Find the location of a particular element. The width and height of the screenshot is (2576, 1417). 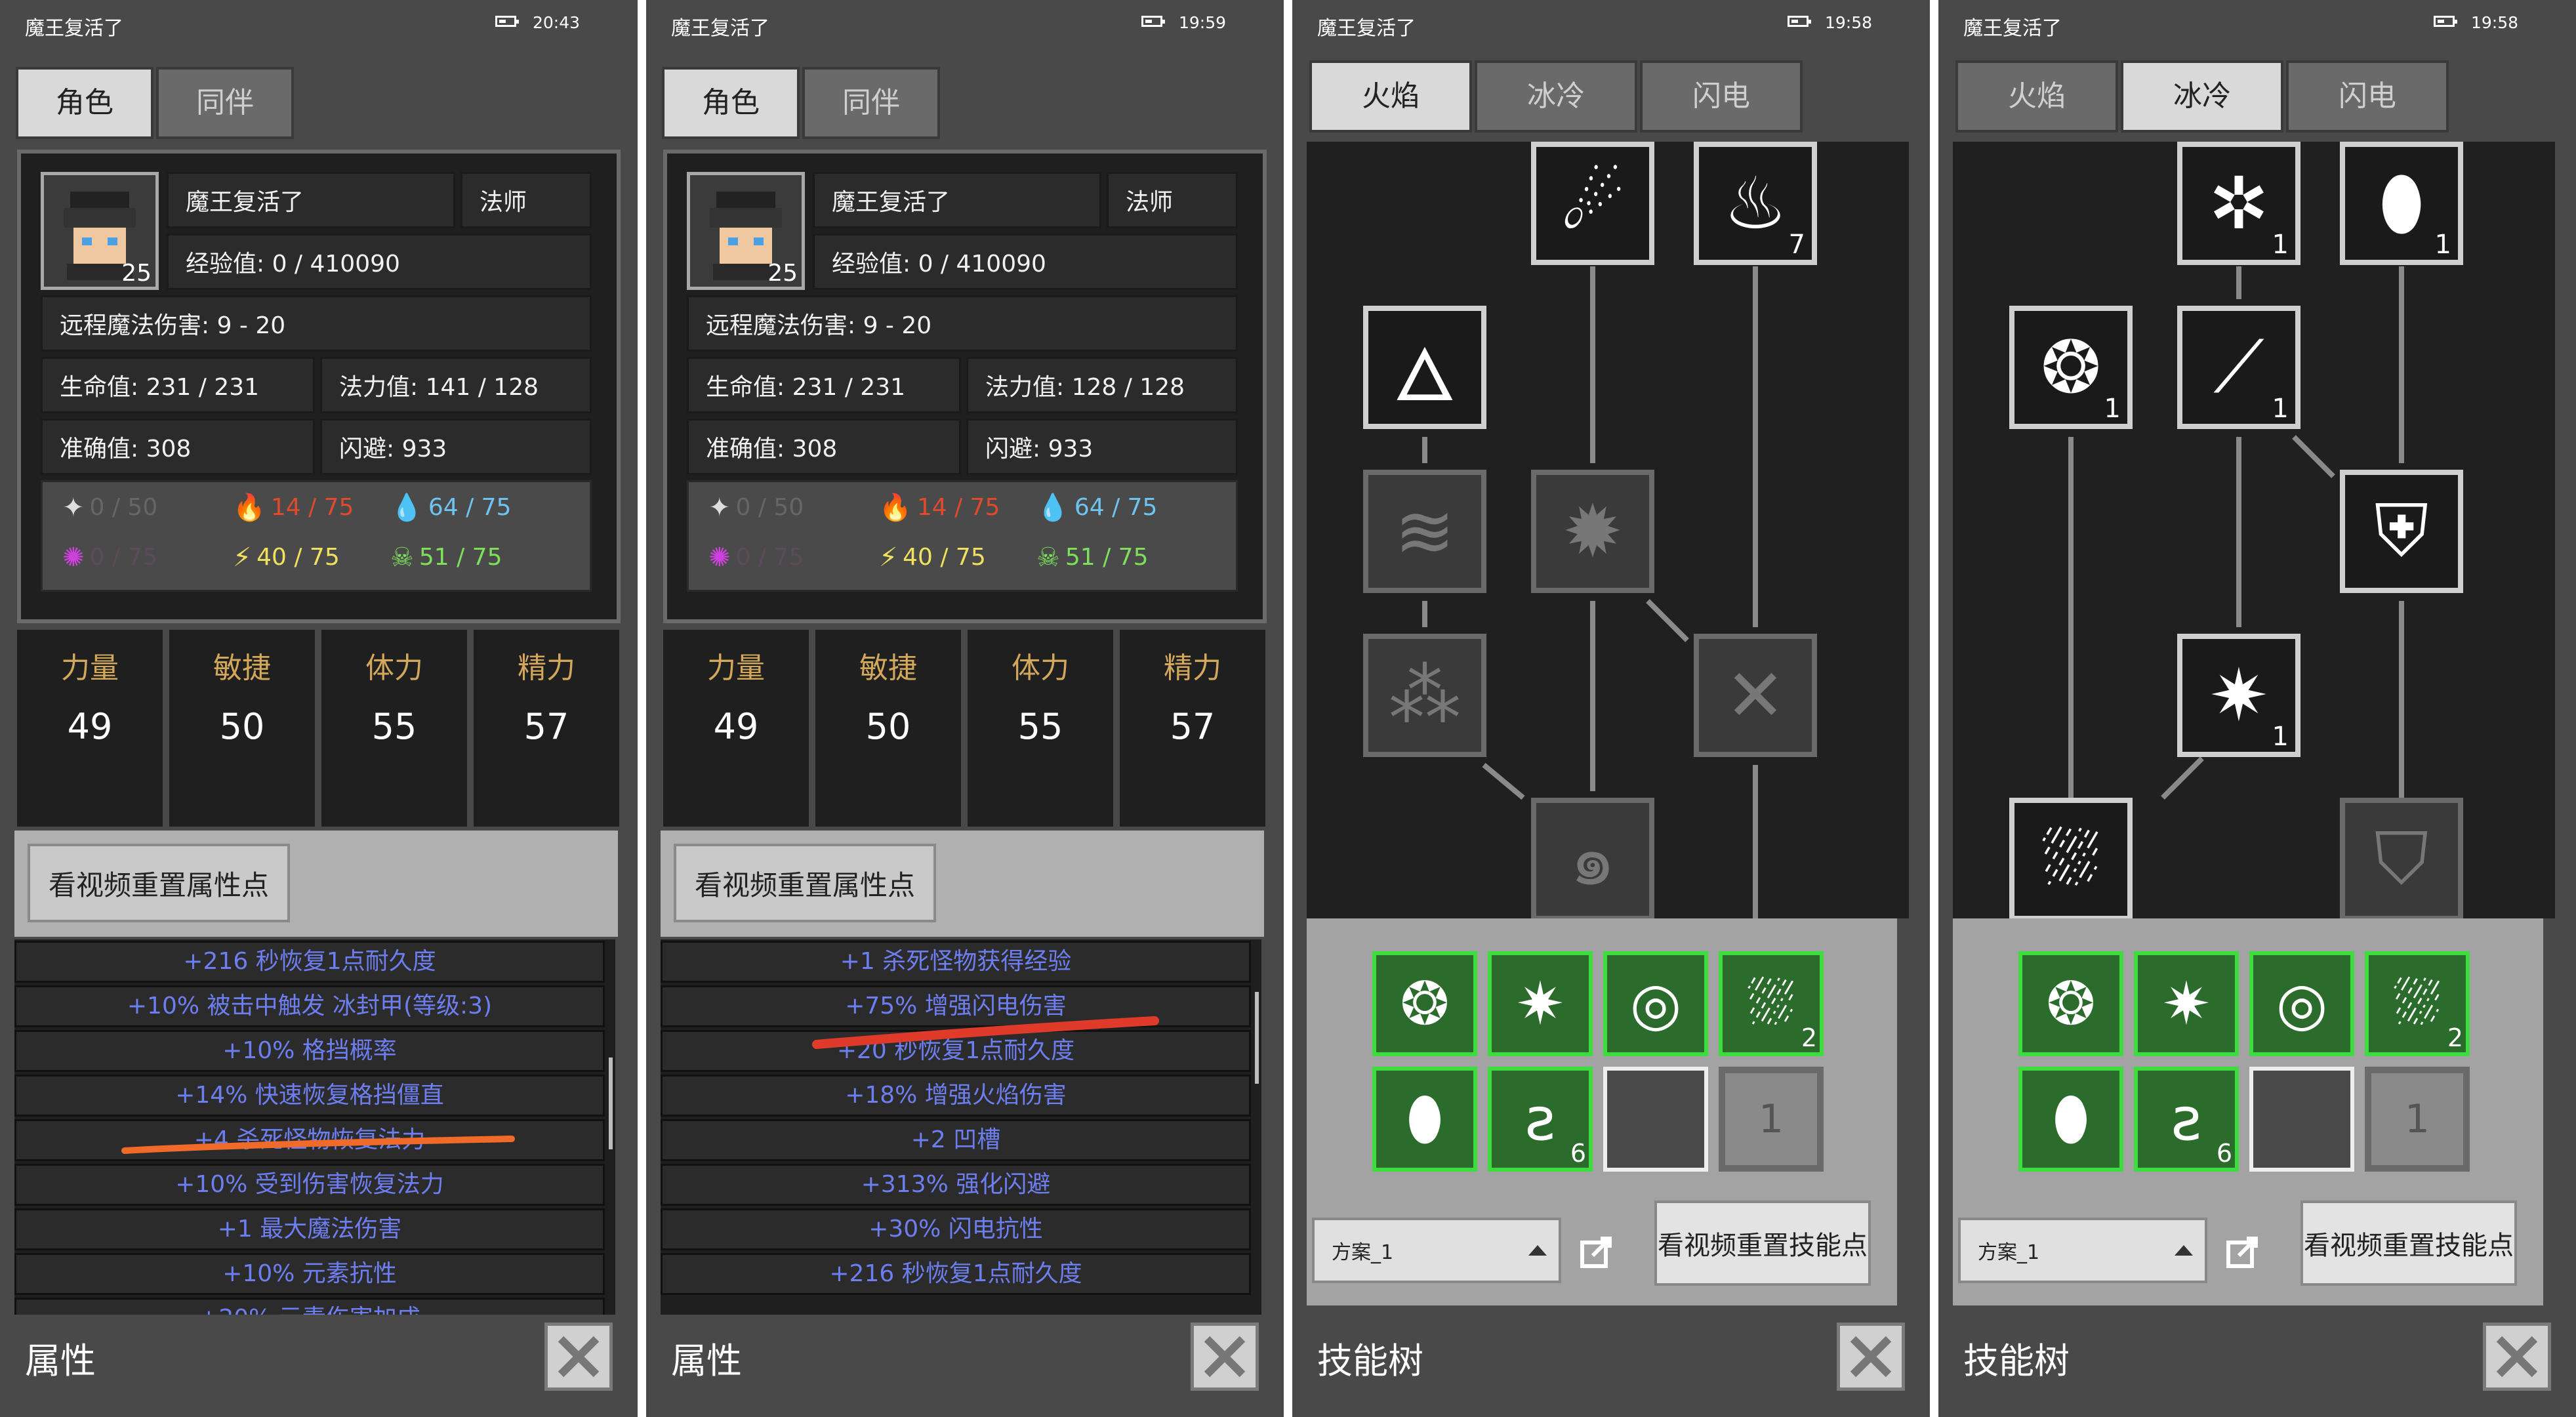

skill-fire-node-4: ≋ is located at coordinates (1424, 532).